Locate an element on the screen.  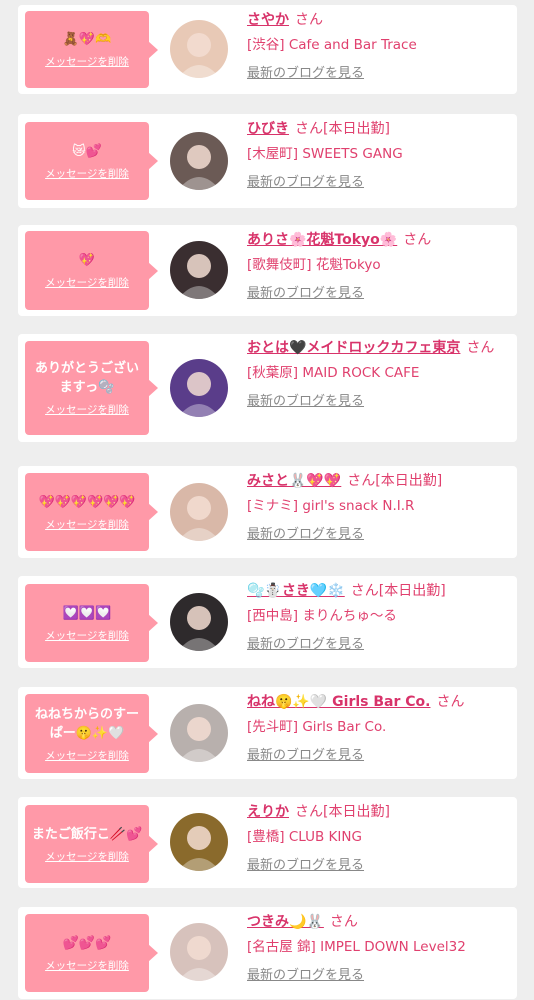
message-bubble: ありがとうございますっ🫧 メッセージを削除 is located at coordinates (91, 388).